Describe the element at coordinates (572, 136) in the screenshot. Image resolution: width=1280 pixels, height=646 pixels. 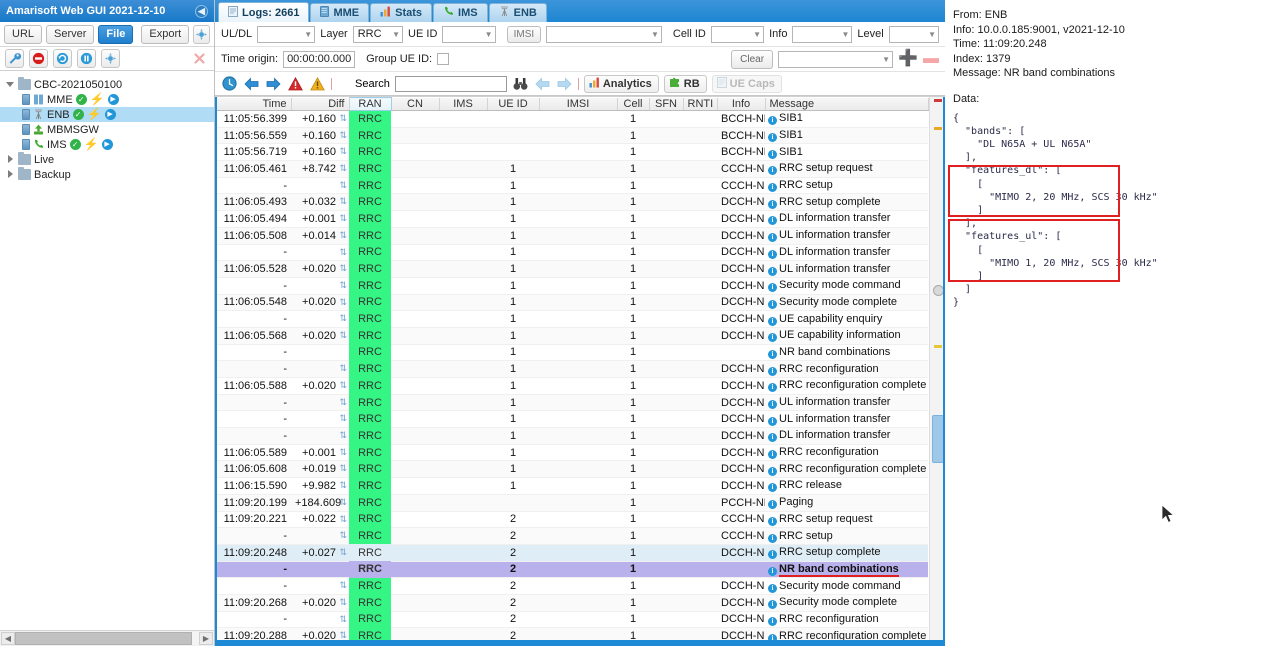
I see `table-row: 11:05:56.559+0.160⇅RRC 1 BCCH-NRiSIB1` at that location.